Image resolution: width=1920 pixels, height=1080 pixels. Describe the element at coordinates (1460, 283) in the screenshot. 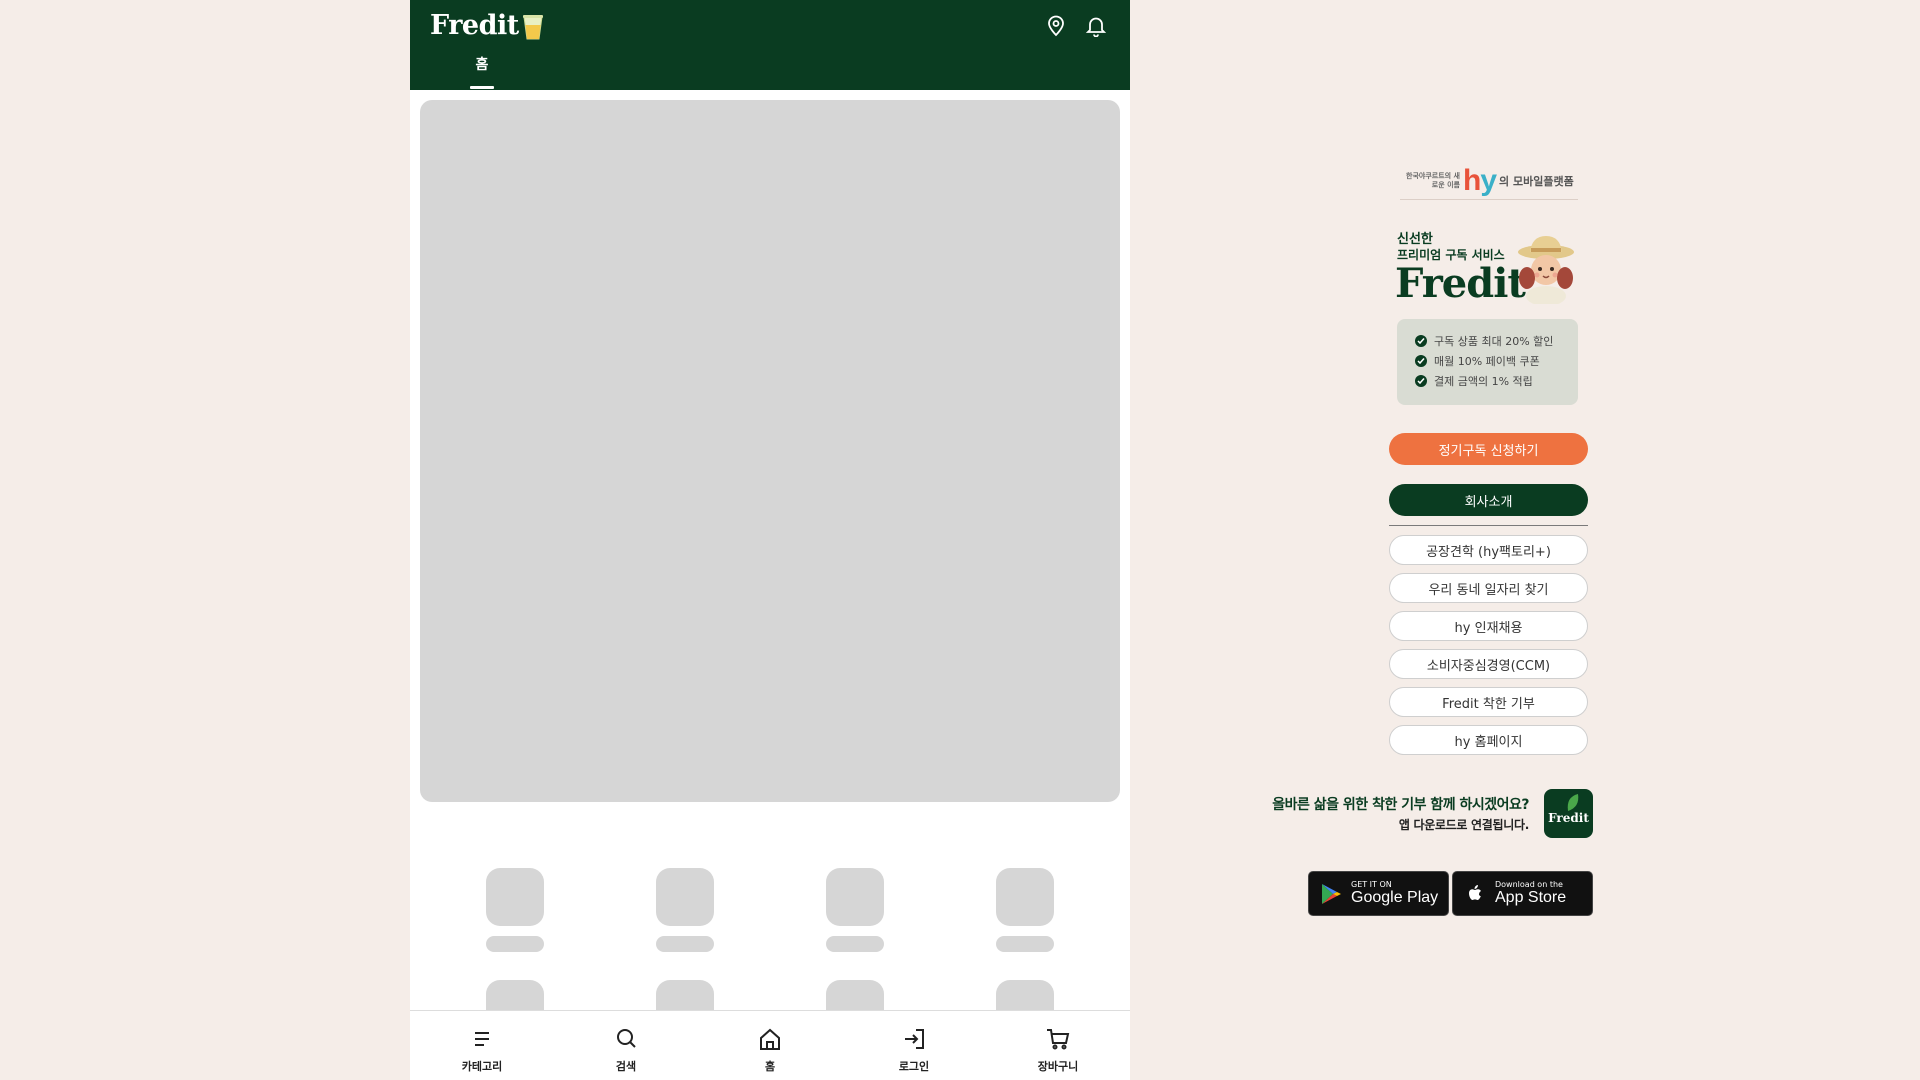

I see `fredit-brand-title: Fredit` at that location.